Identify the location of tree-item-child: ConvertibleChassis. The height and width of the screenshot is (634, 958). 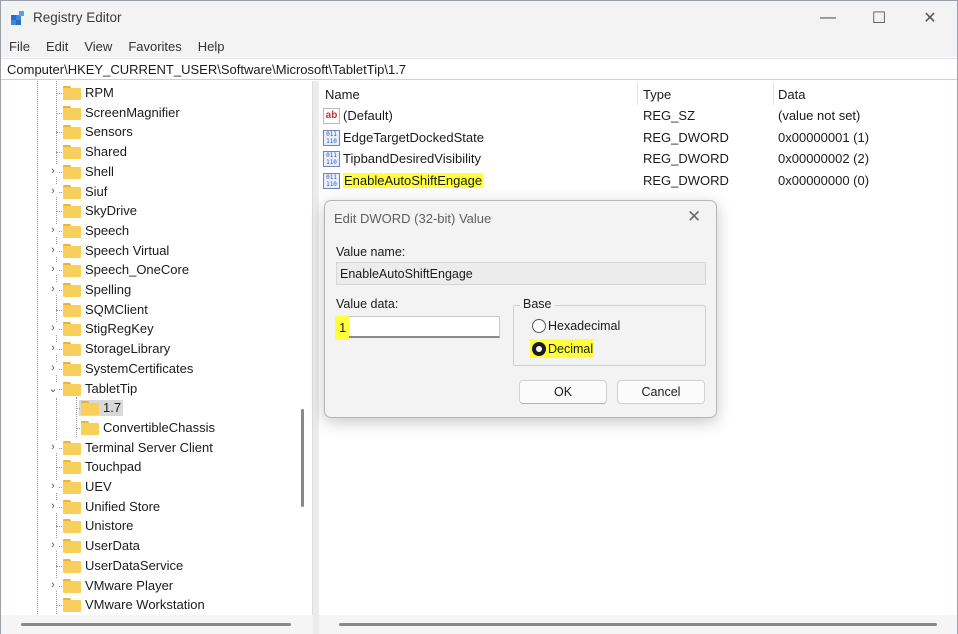
(151, 428).